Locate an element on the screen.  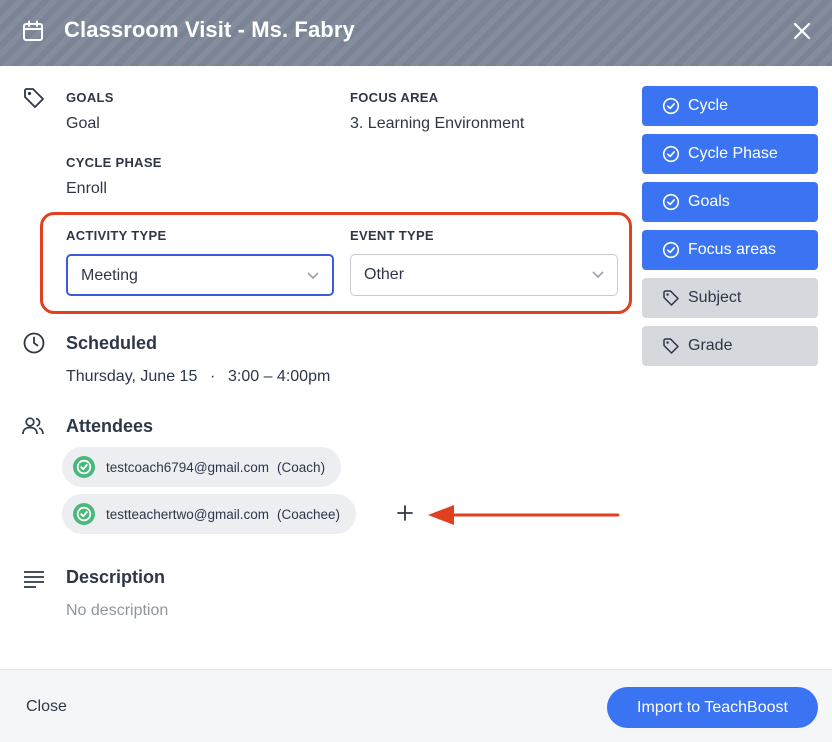
goals-button-label: Goals is located at coordinates (709, 201).